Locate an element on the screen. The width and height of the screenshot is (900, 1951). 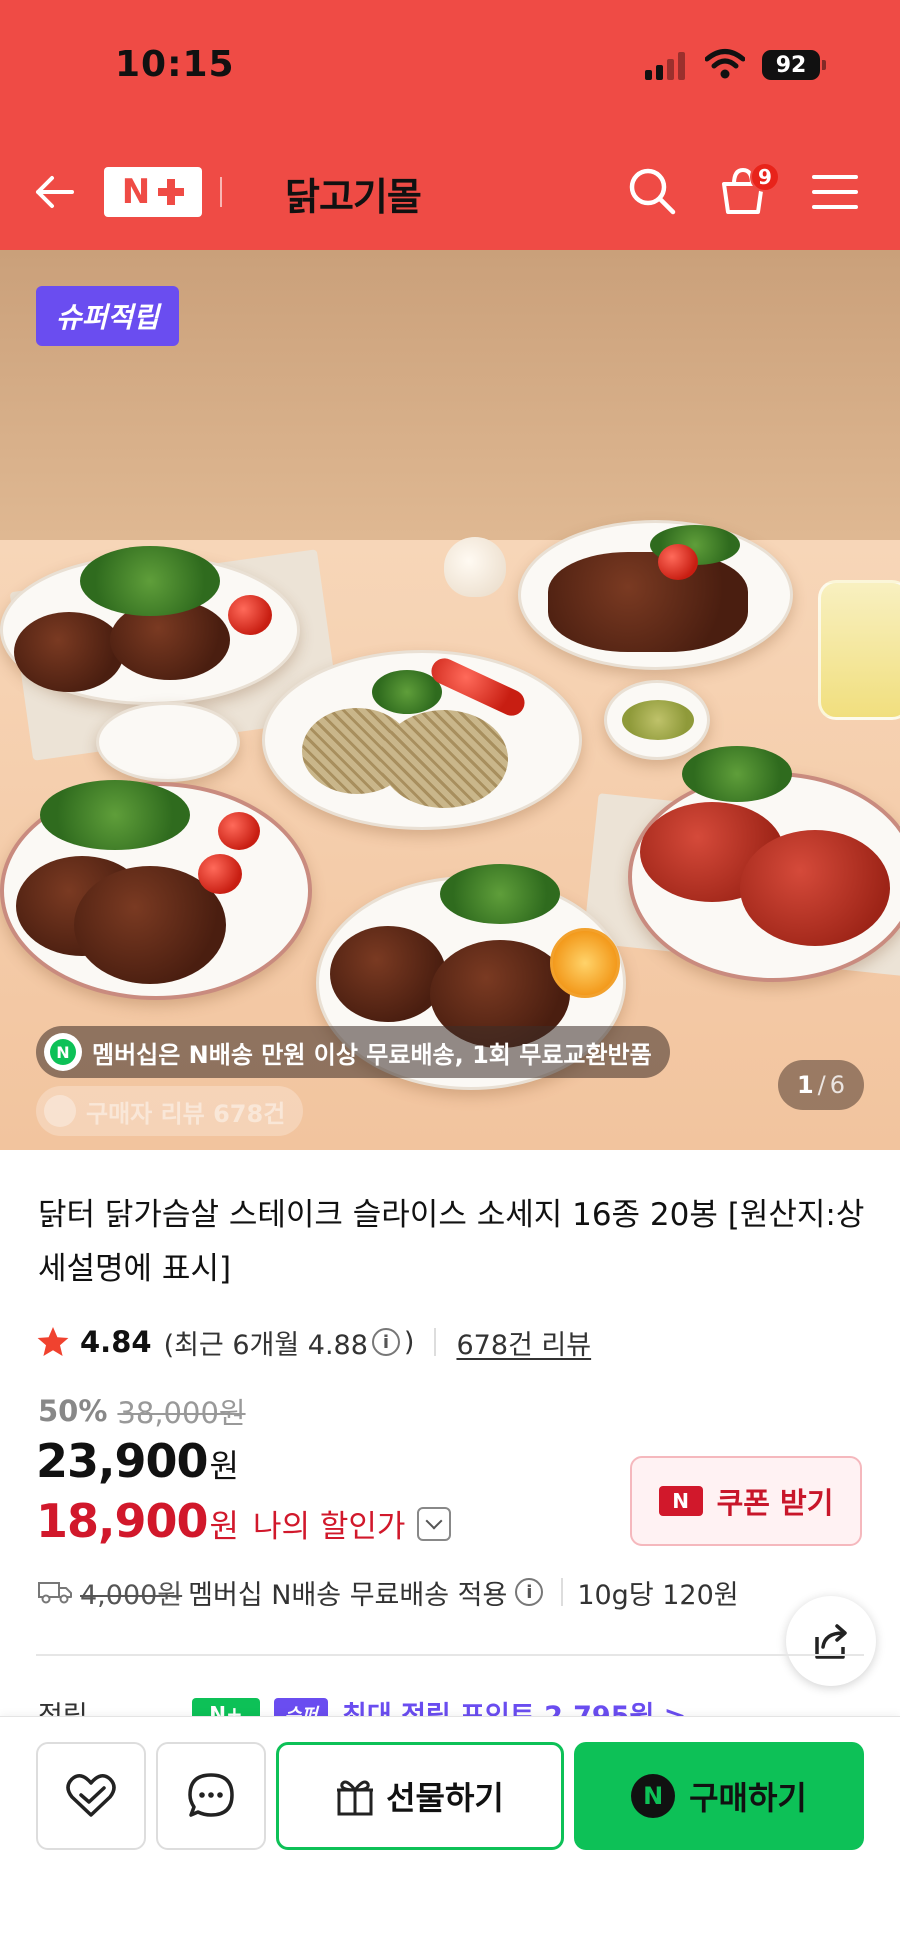
recent-rating: (최근 6개월 4.88 i ) is located at coordinates (289, 1342).